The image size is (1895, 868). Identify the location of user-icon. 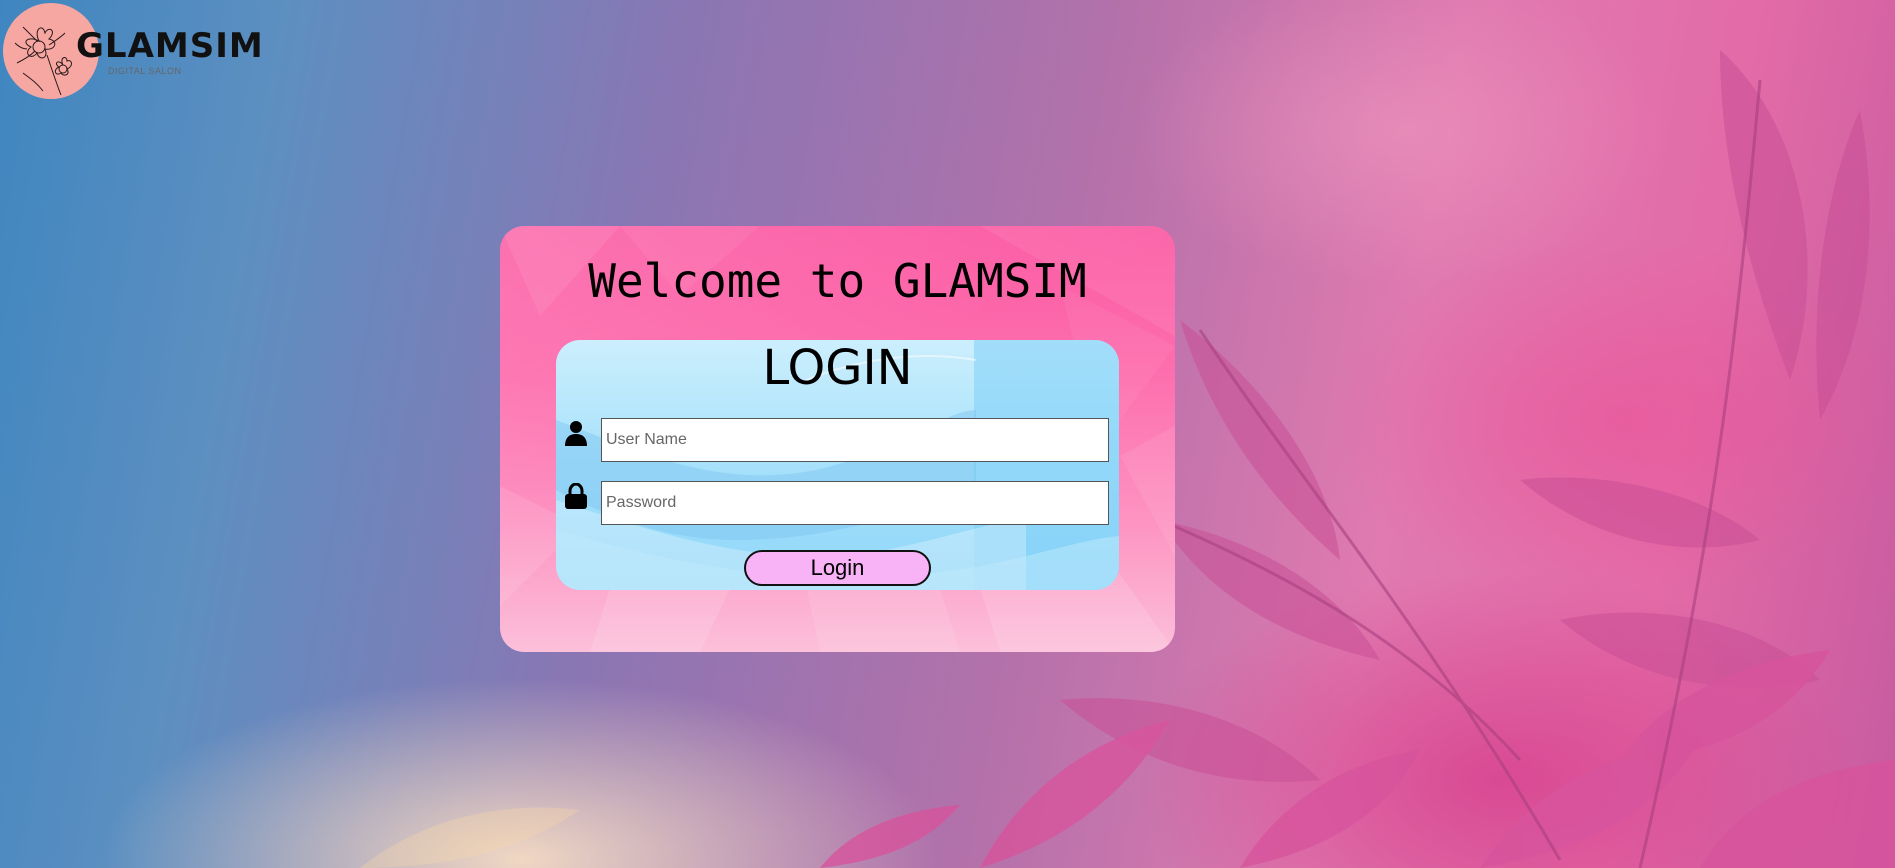
(576, 433).